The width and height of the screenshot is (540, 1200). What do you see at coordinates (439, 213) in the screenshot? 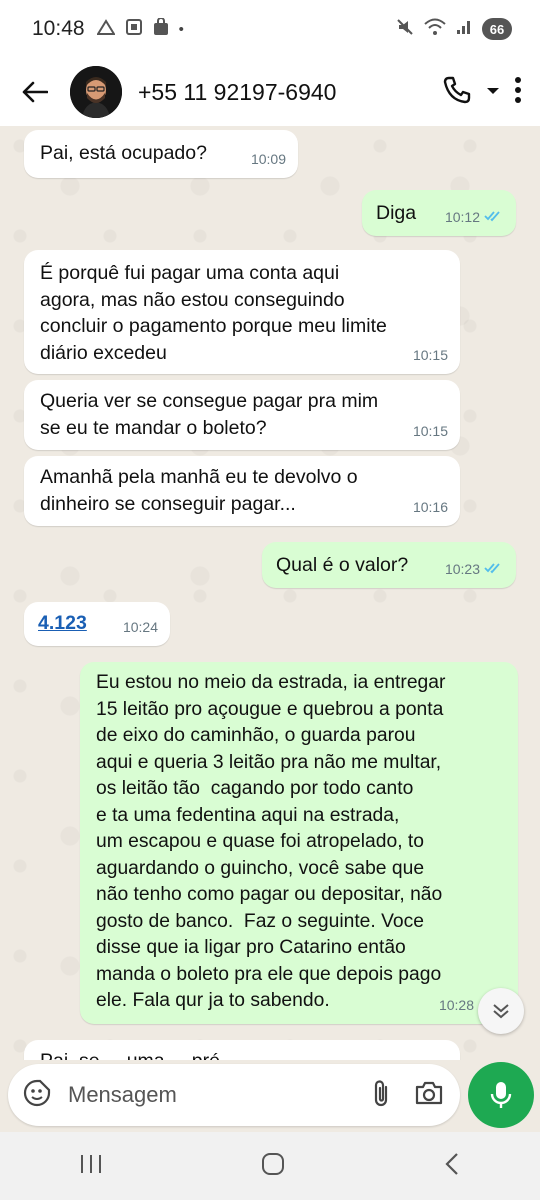
I see `outgoing-message: Diga 10:12` at bounding box center [439, 213].